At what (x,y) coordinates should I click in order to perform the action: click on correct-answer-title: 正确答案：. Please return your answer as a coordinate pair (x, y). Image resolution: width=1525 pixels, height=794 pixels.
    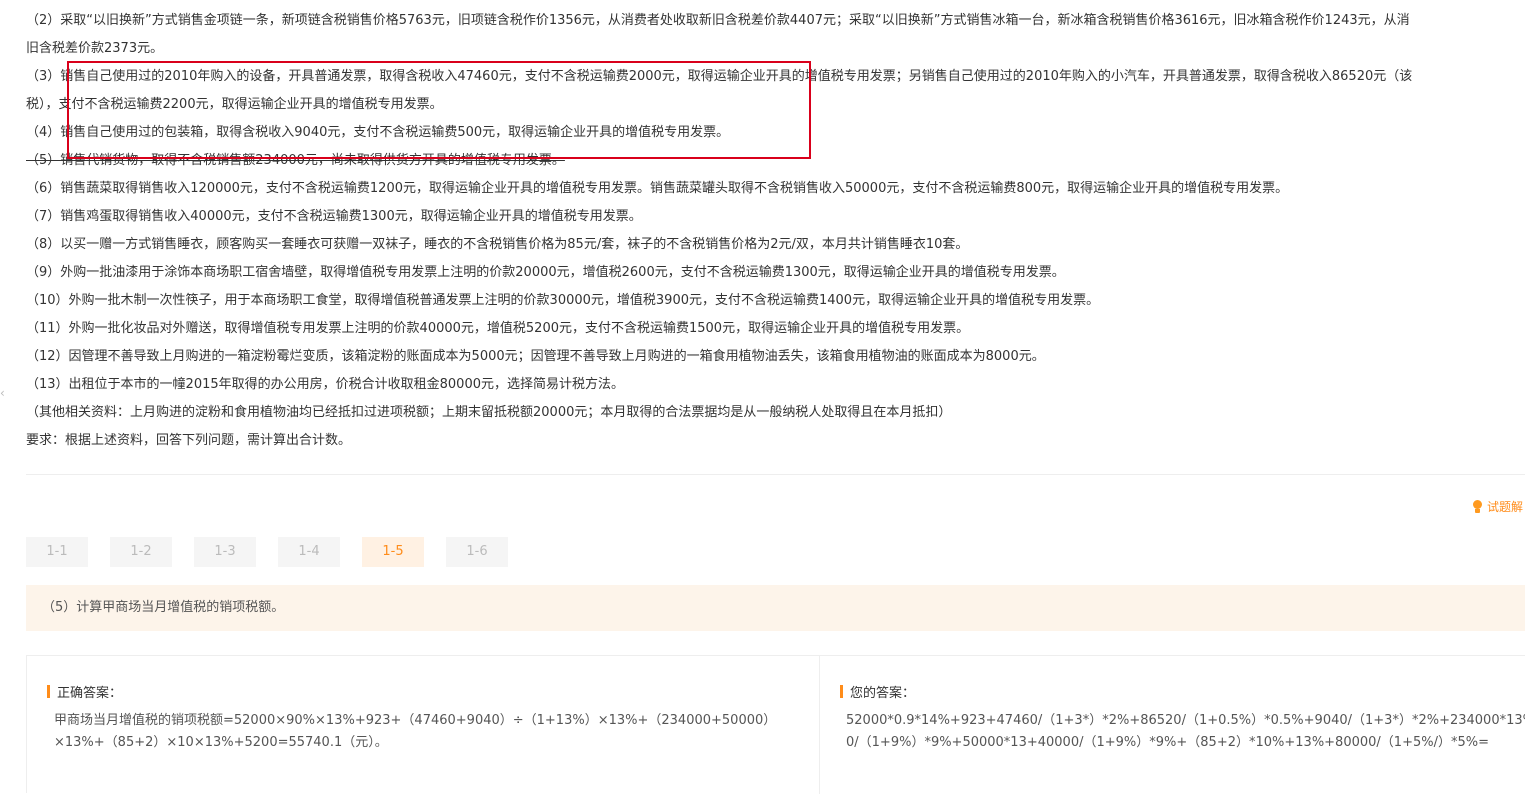
    Looking at the image, I should click on (90, 693).